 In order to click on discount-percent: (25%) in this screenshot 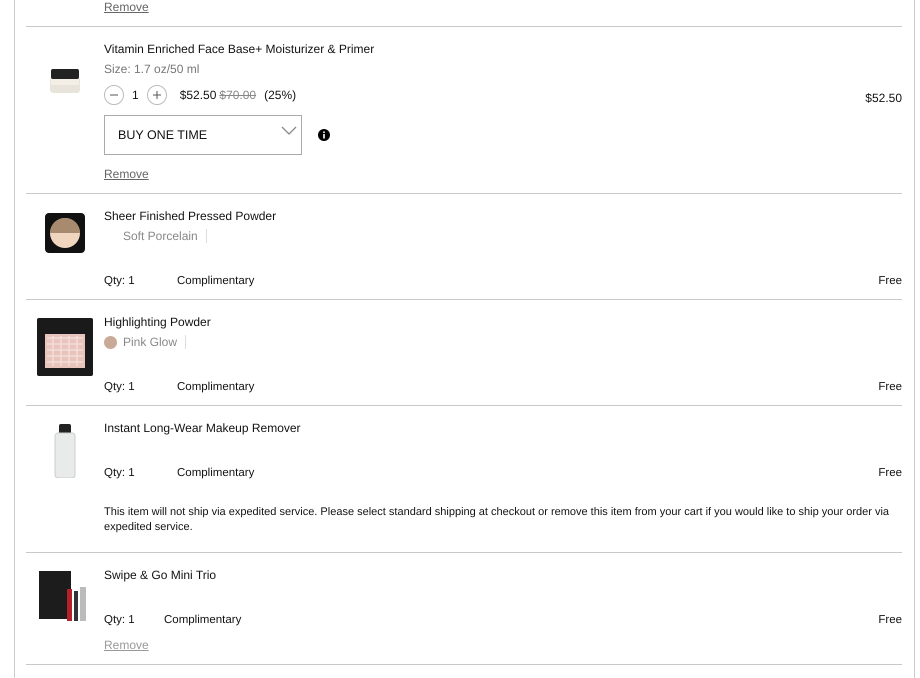, I will do `click(280, 95)`.